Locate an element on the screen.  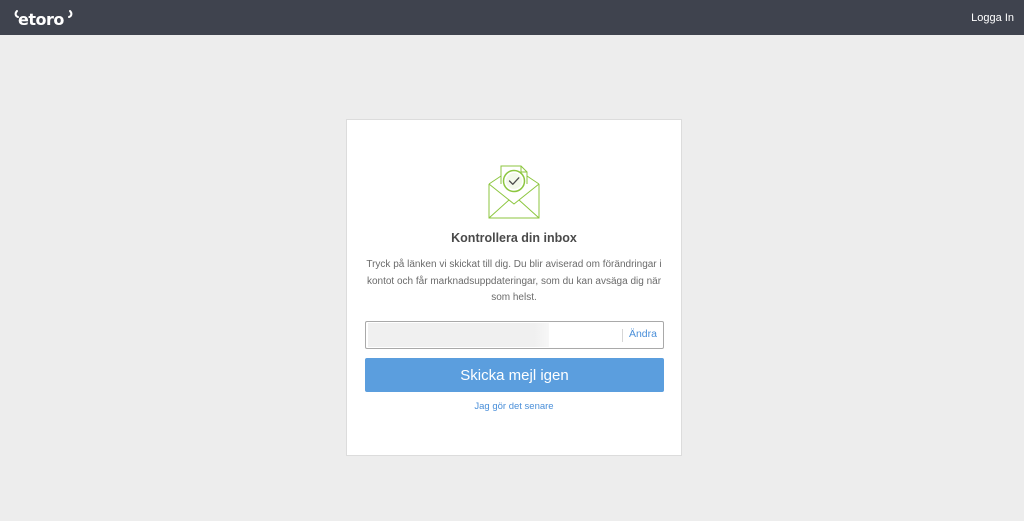
envelope-check-icon is located at coordinates (514, 190).